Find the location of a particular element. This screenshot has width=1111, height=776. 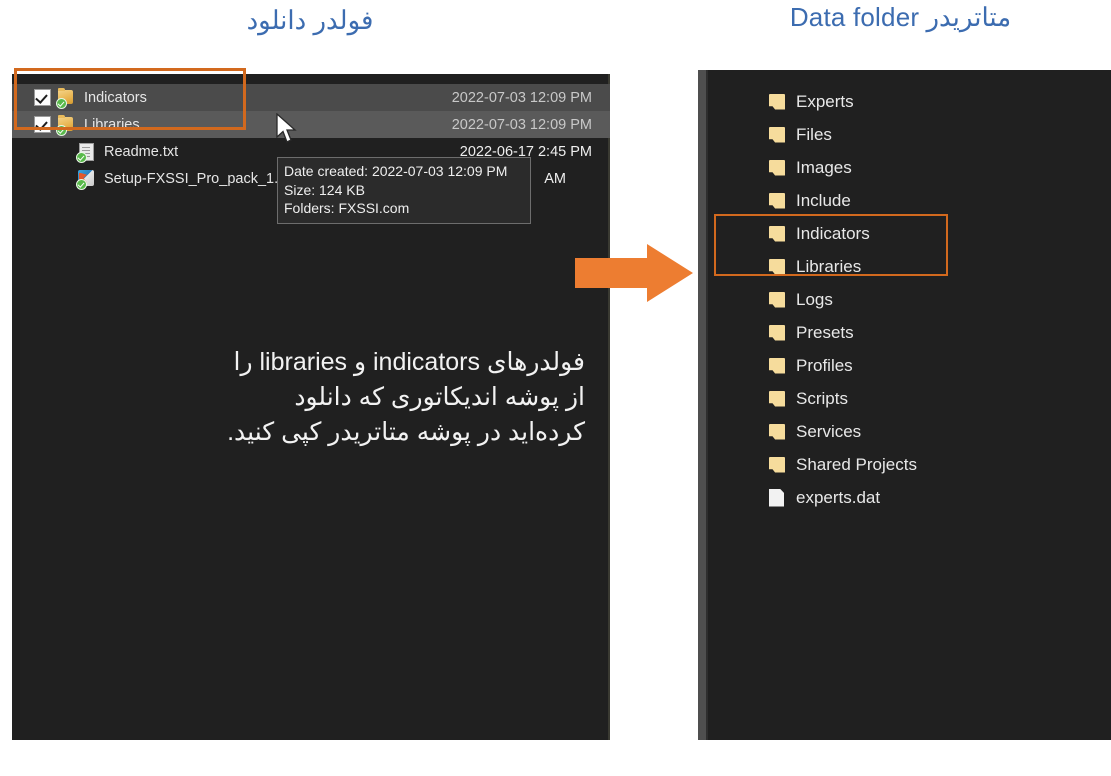

file-name: experts.dat is located at coordinates (838, 497).